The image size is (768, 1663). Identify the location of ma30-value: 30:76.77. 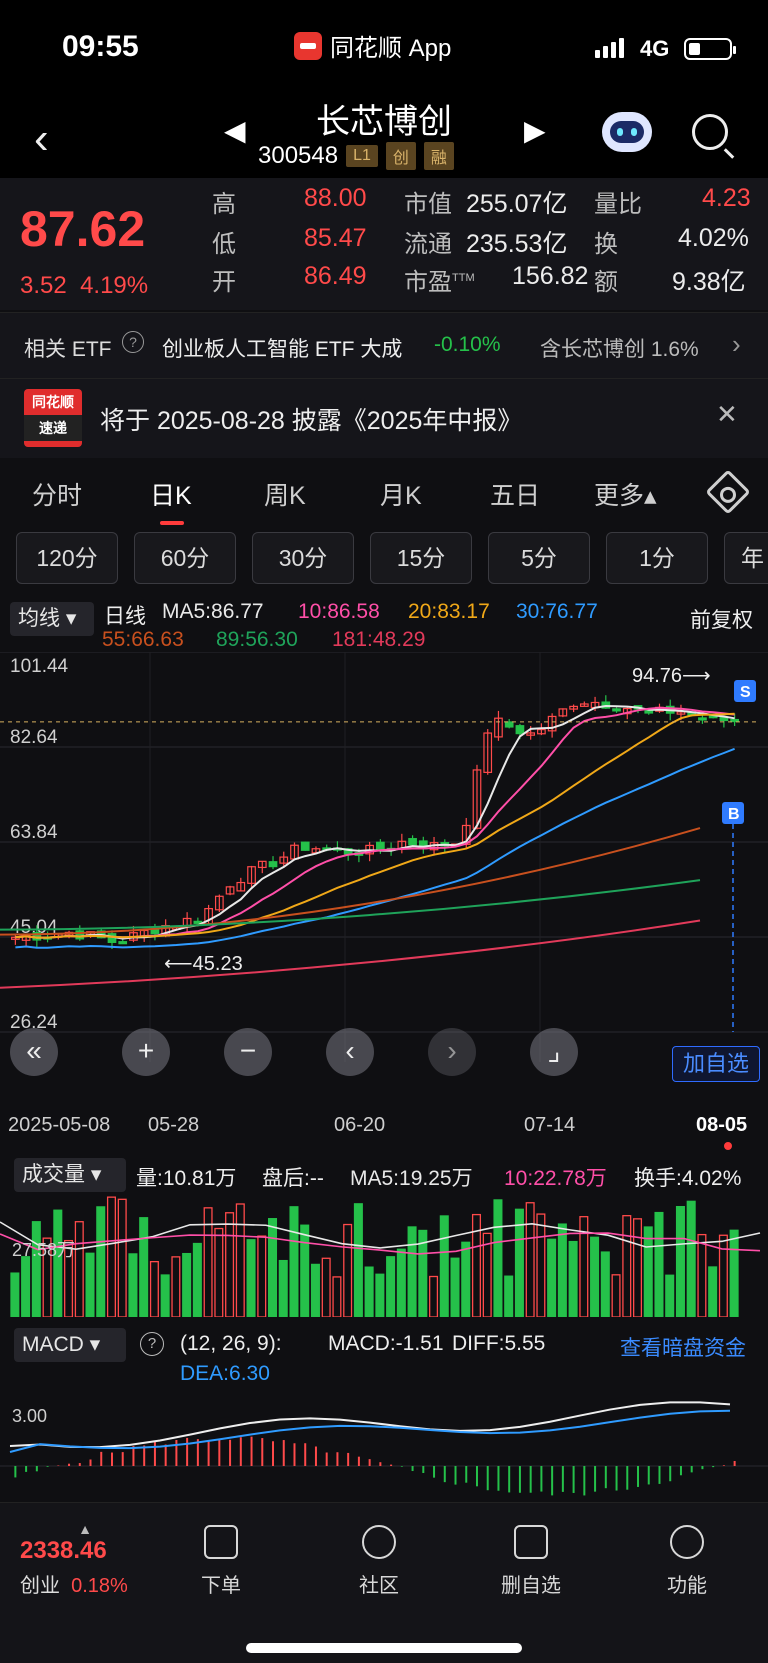
(557, 611).